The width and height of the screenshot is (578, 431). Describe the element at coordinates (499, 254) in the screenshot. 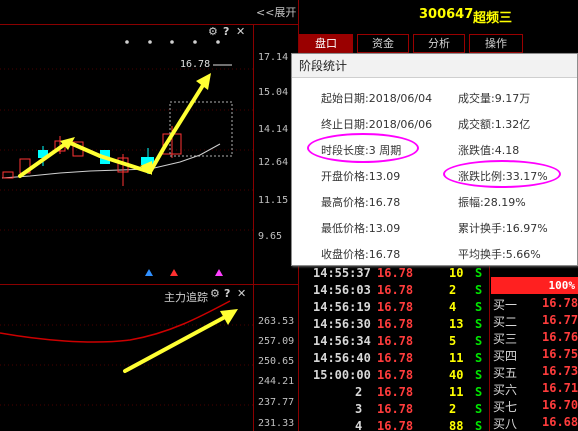

I see `stat-avg-turnover: 平均换手:5.66%` at that location.